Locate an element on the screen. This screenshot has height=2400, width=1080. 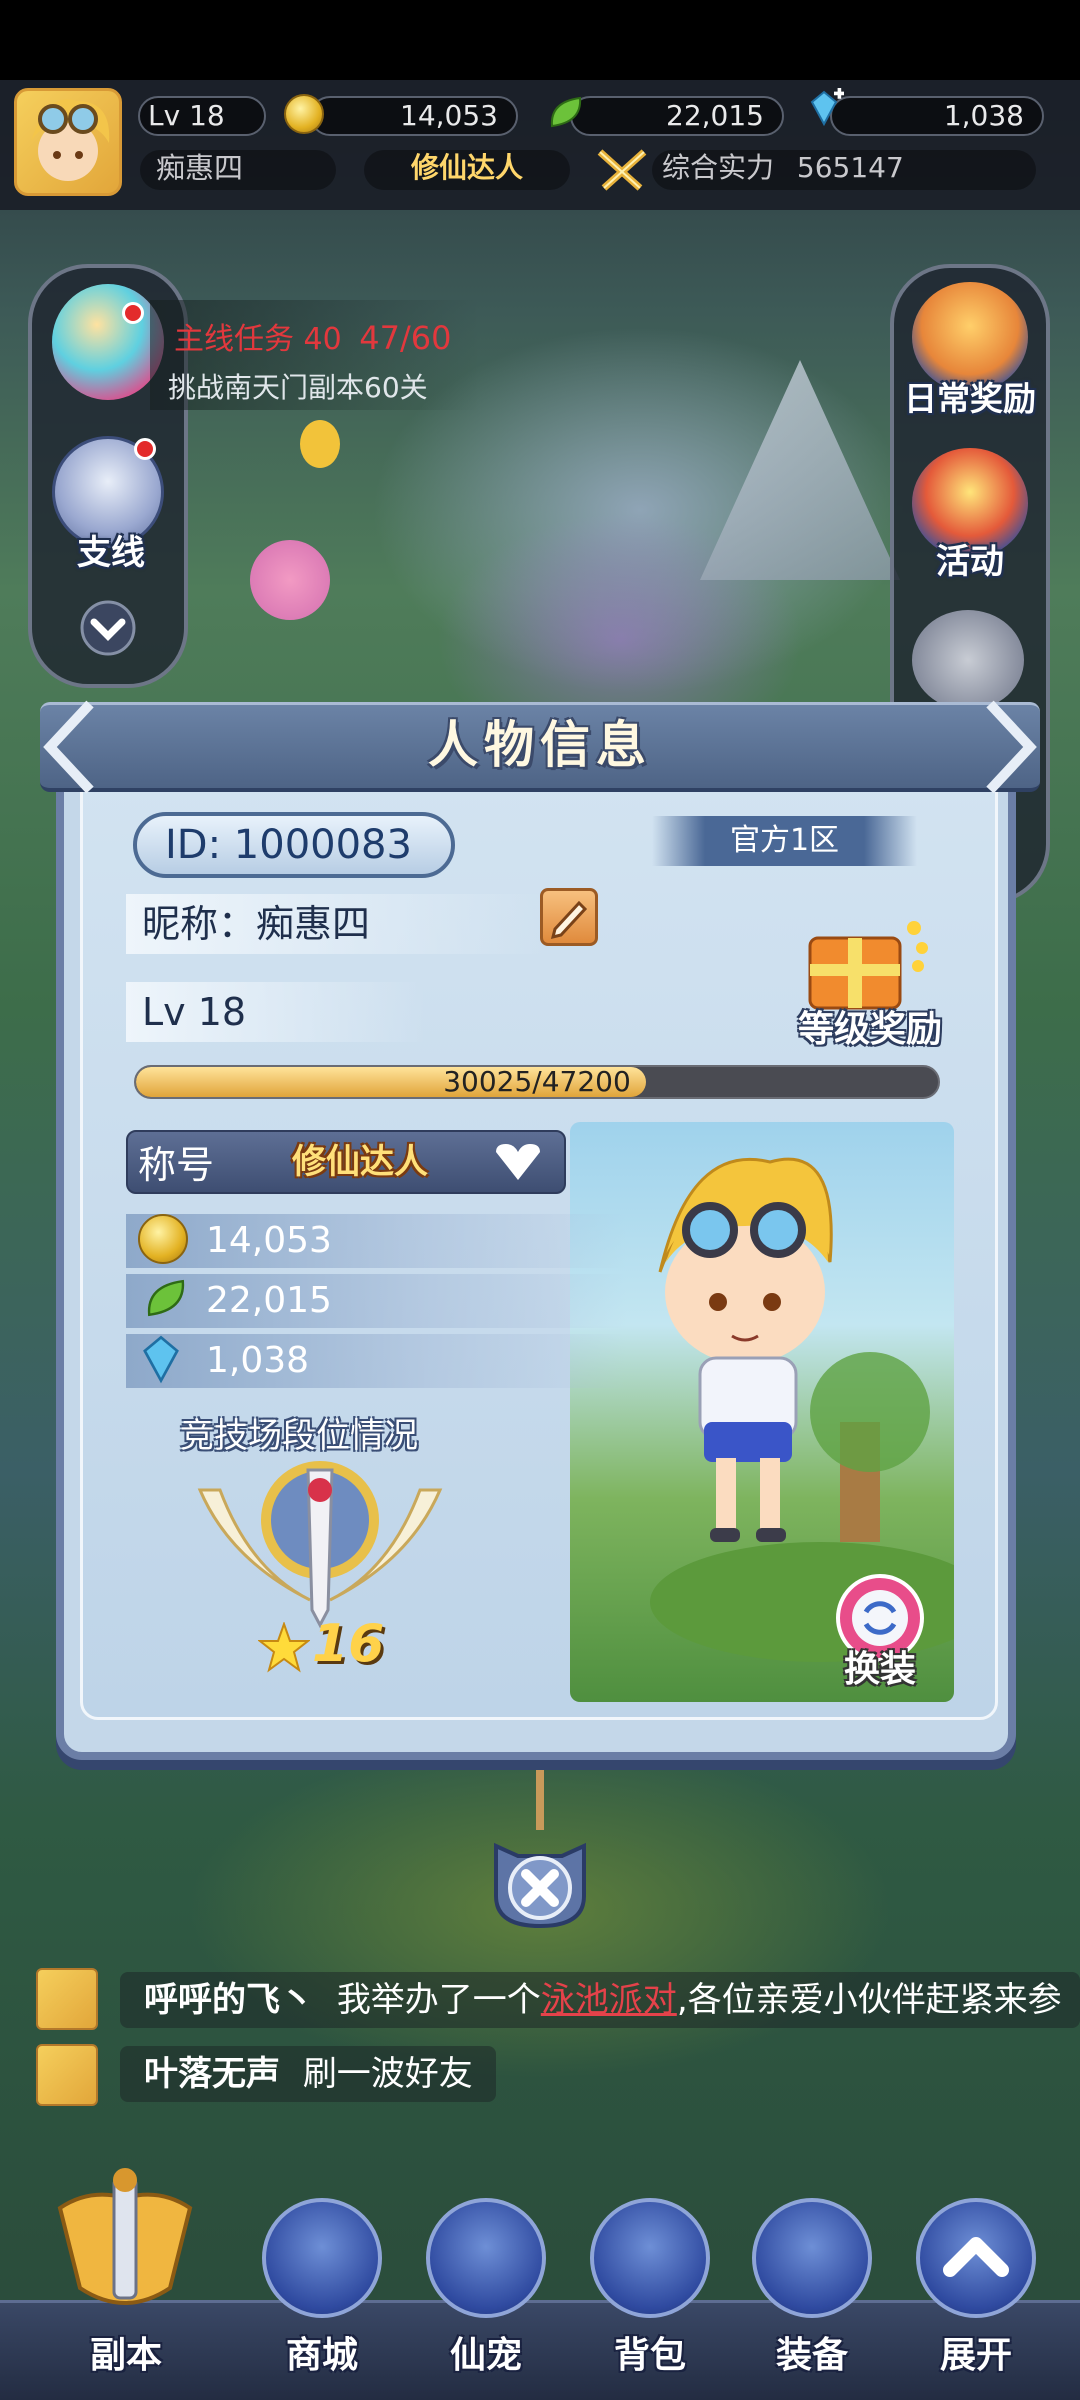
quest-progress: 47/60 is located at coordinates (405, 338).